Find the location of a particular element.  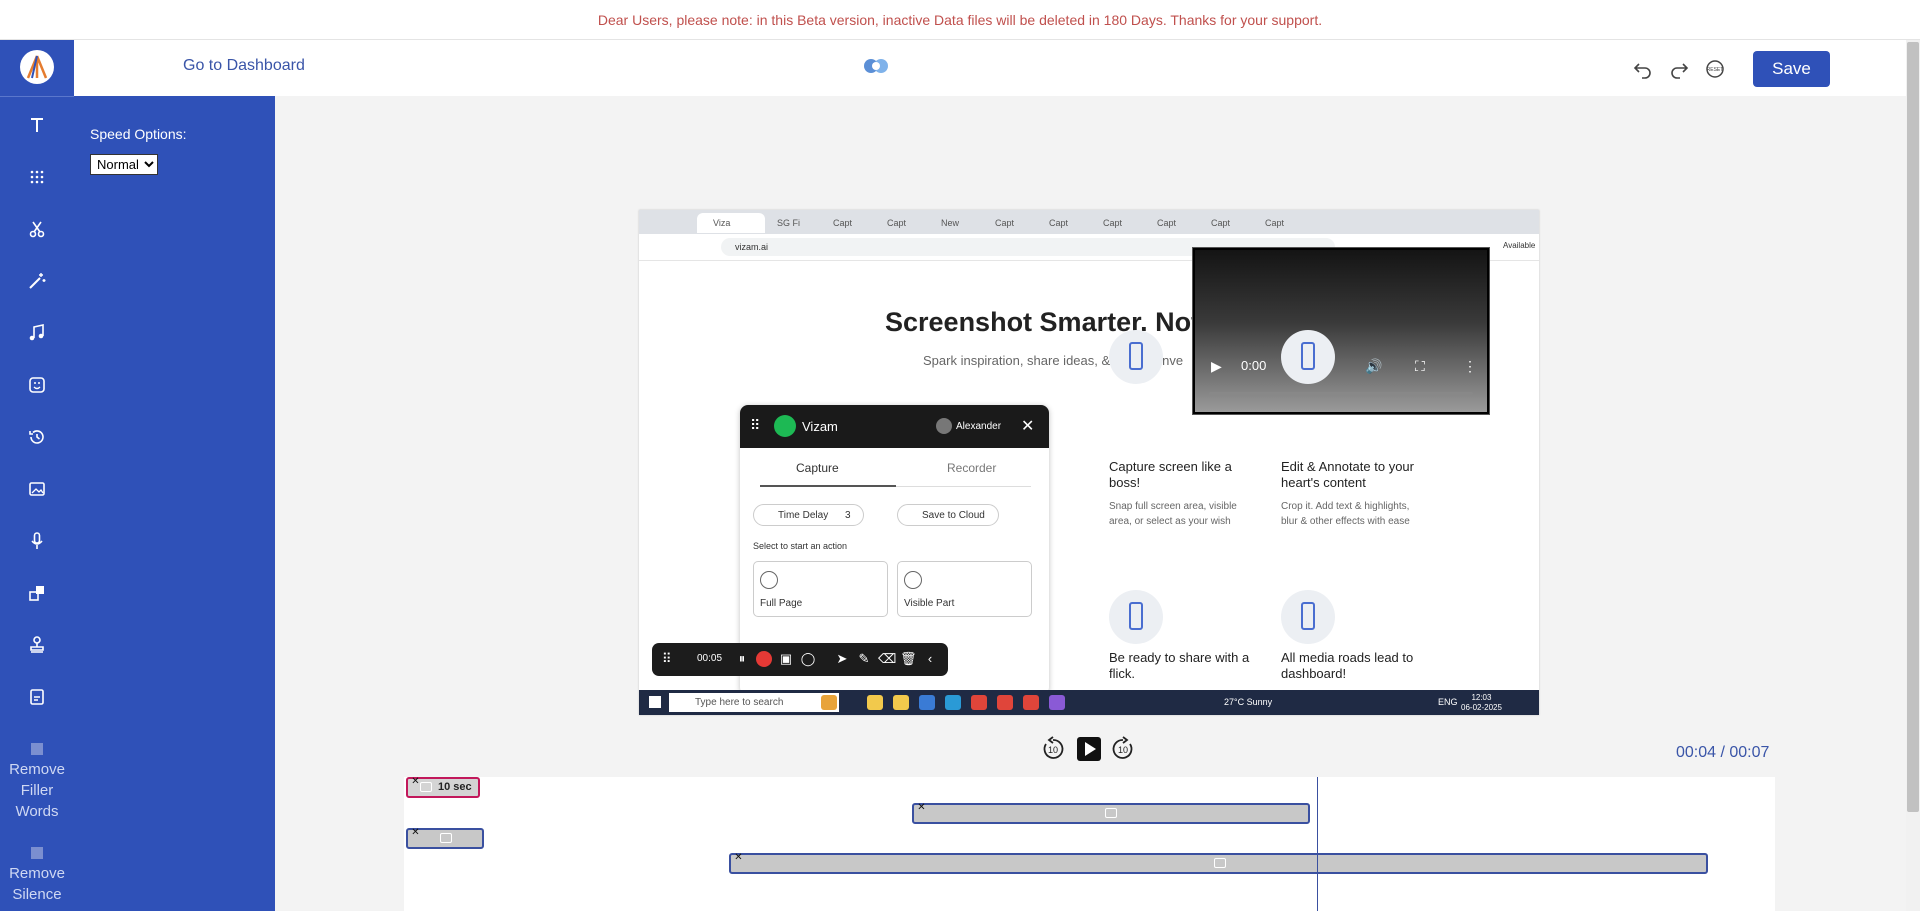

pen-icon: ✎ is located at coordinates (864, 658).